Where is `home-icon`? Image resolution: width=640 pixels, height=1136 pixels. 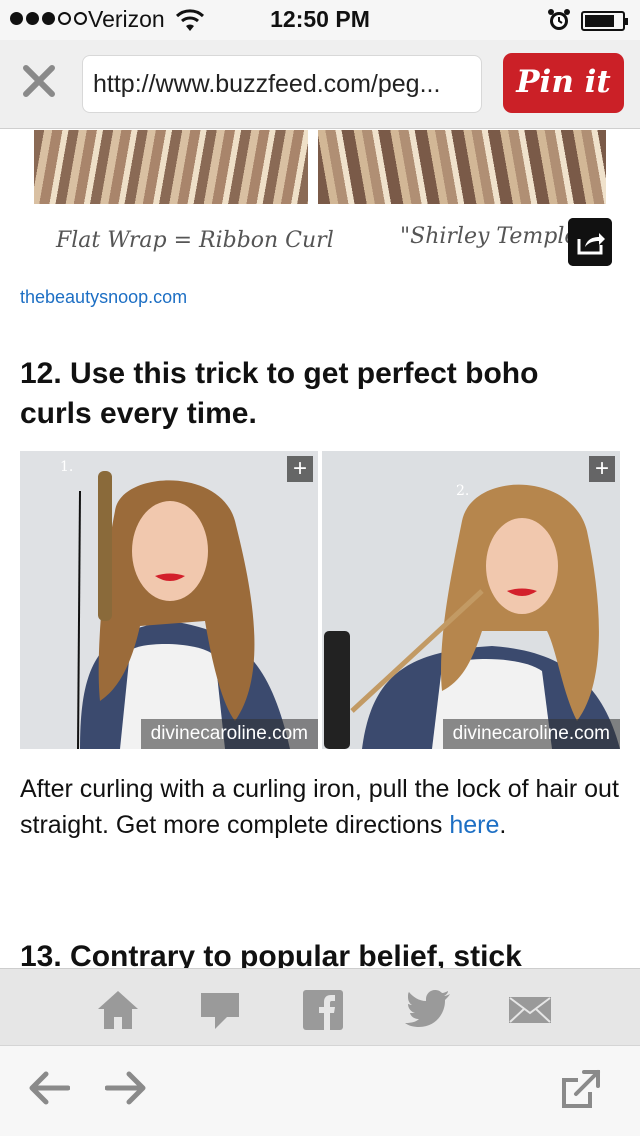
home-icon is located at coordinates (118, 1010).